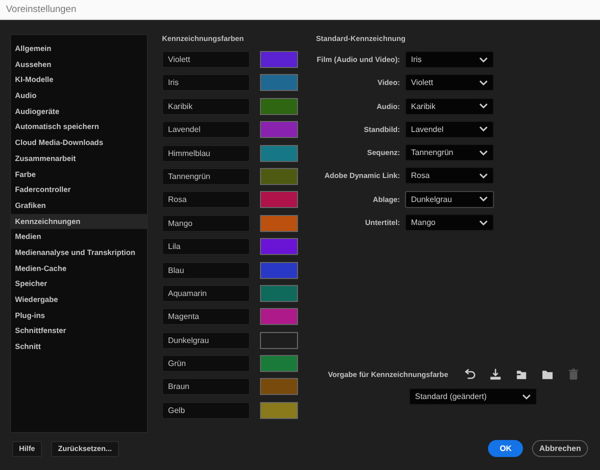  I want to click on color-name-field: Blau, so click(206, 270).